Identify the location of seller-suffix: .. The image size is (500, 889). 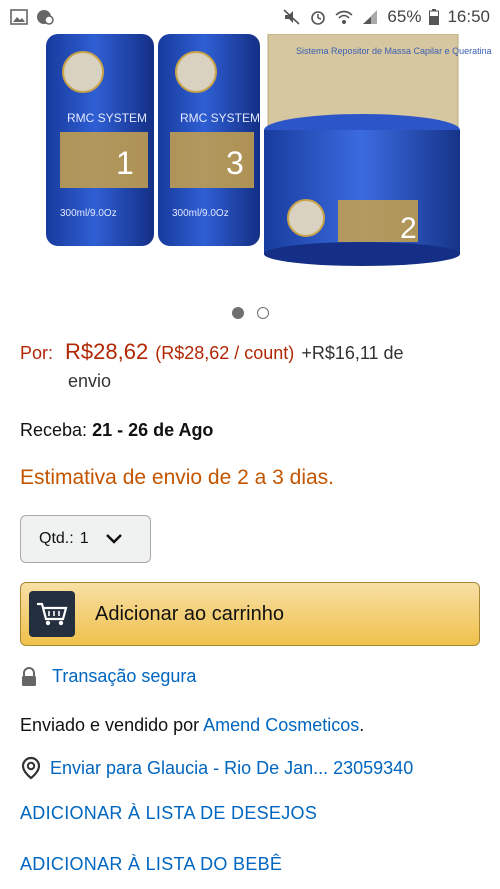
(362, 725).